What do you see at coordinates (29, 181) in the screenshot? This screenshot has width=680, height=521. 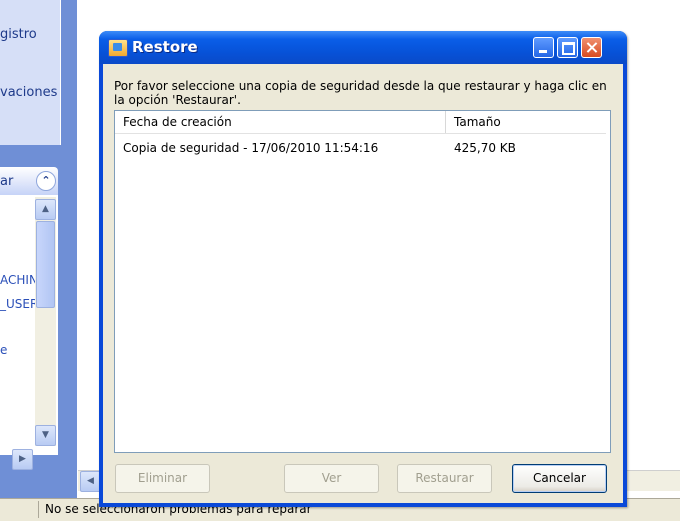 I see `task-group-header: ar ⌃` at bounding box center [29, 181].